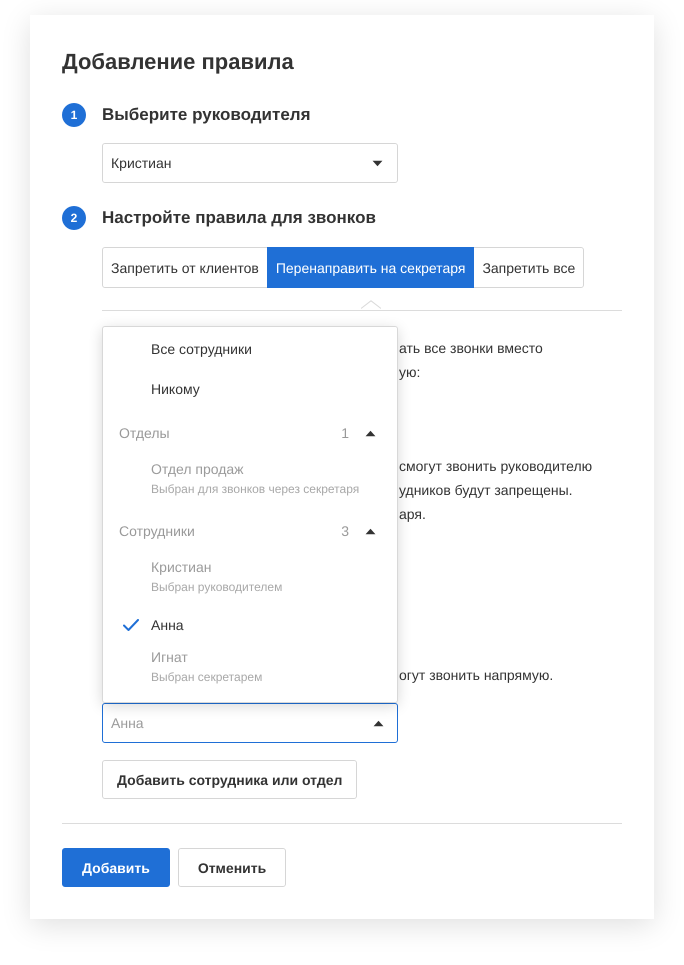 The height and width of the screenshot is (965, 684). Describe the element at coordinates (345, 531) in the screenshot. I see `group-count: 3` at that location.